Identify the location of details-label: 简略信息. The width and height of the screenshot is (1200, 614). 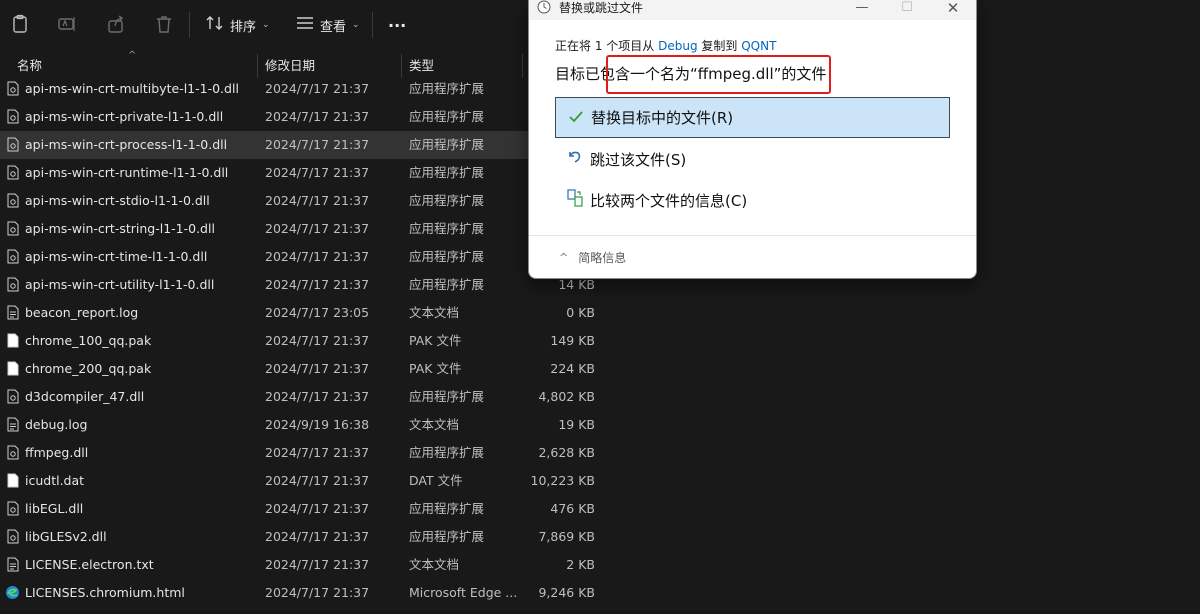
(602, 258).